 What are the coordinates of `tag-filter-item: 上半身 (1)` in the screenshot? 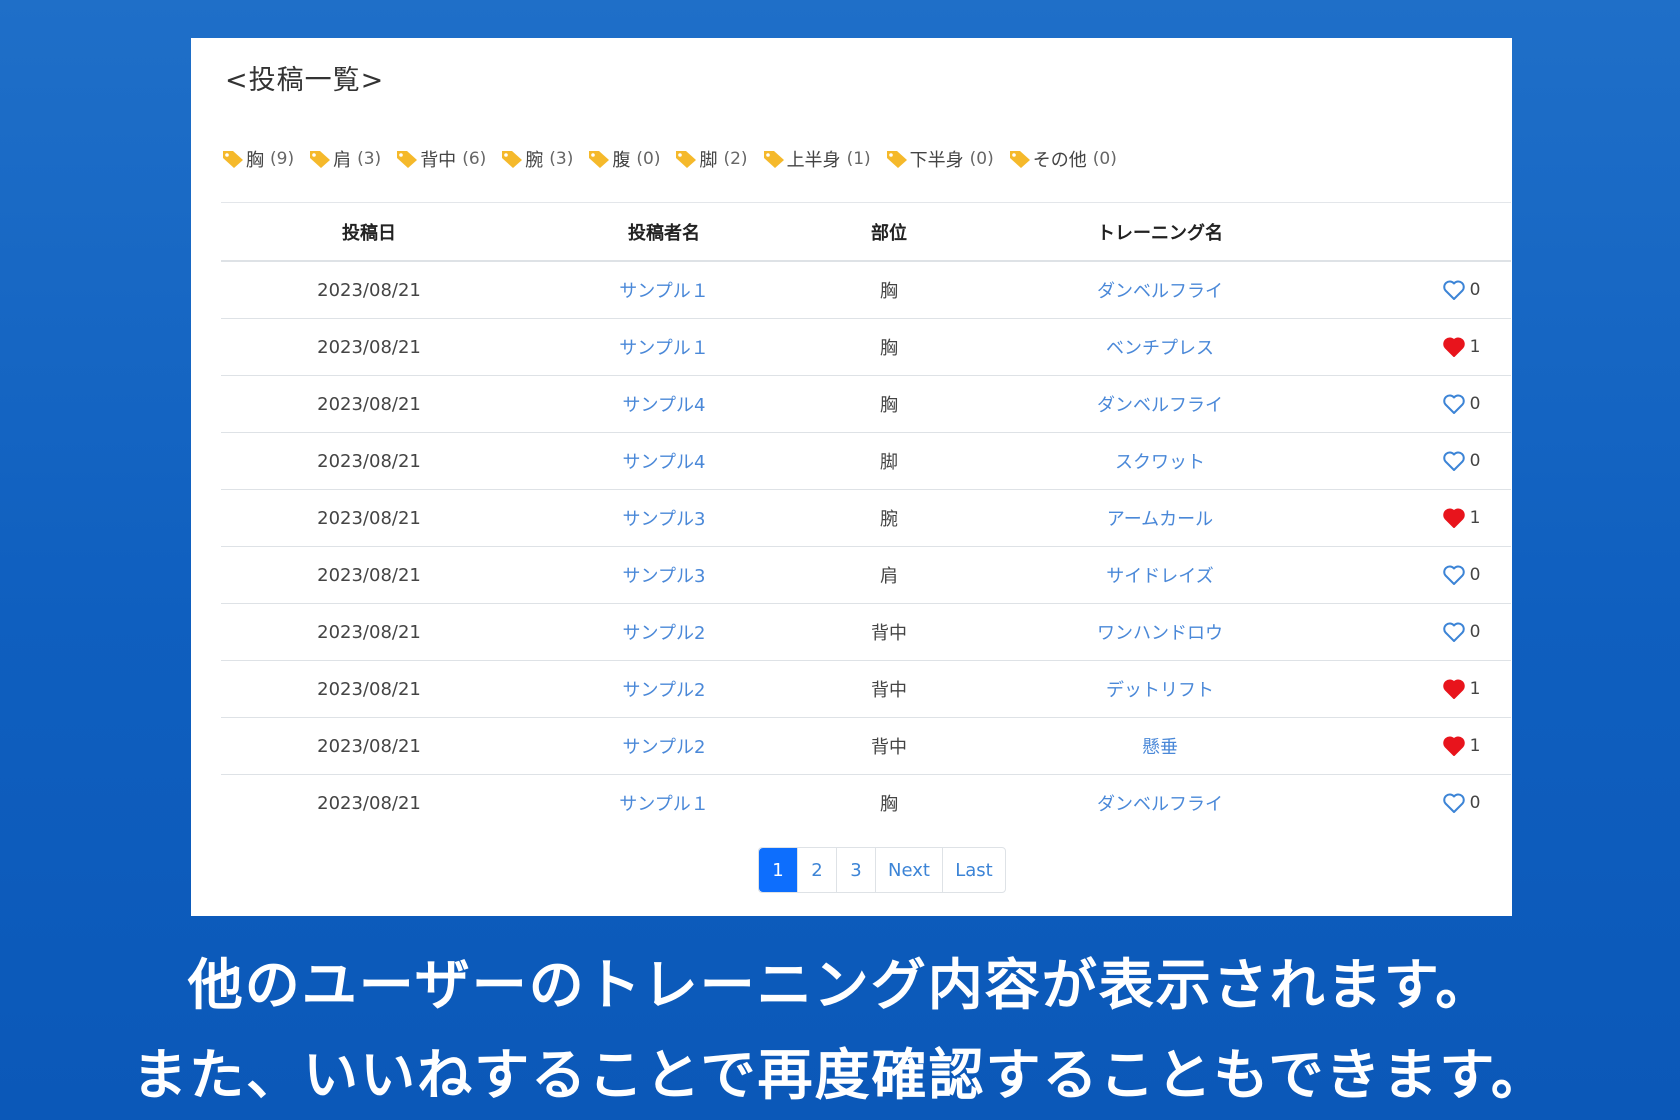 It's located at (816, 159).